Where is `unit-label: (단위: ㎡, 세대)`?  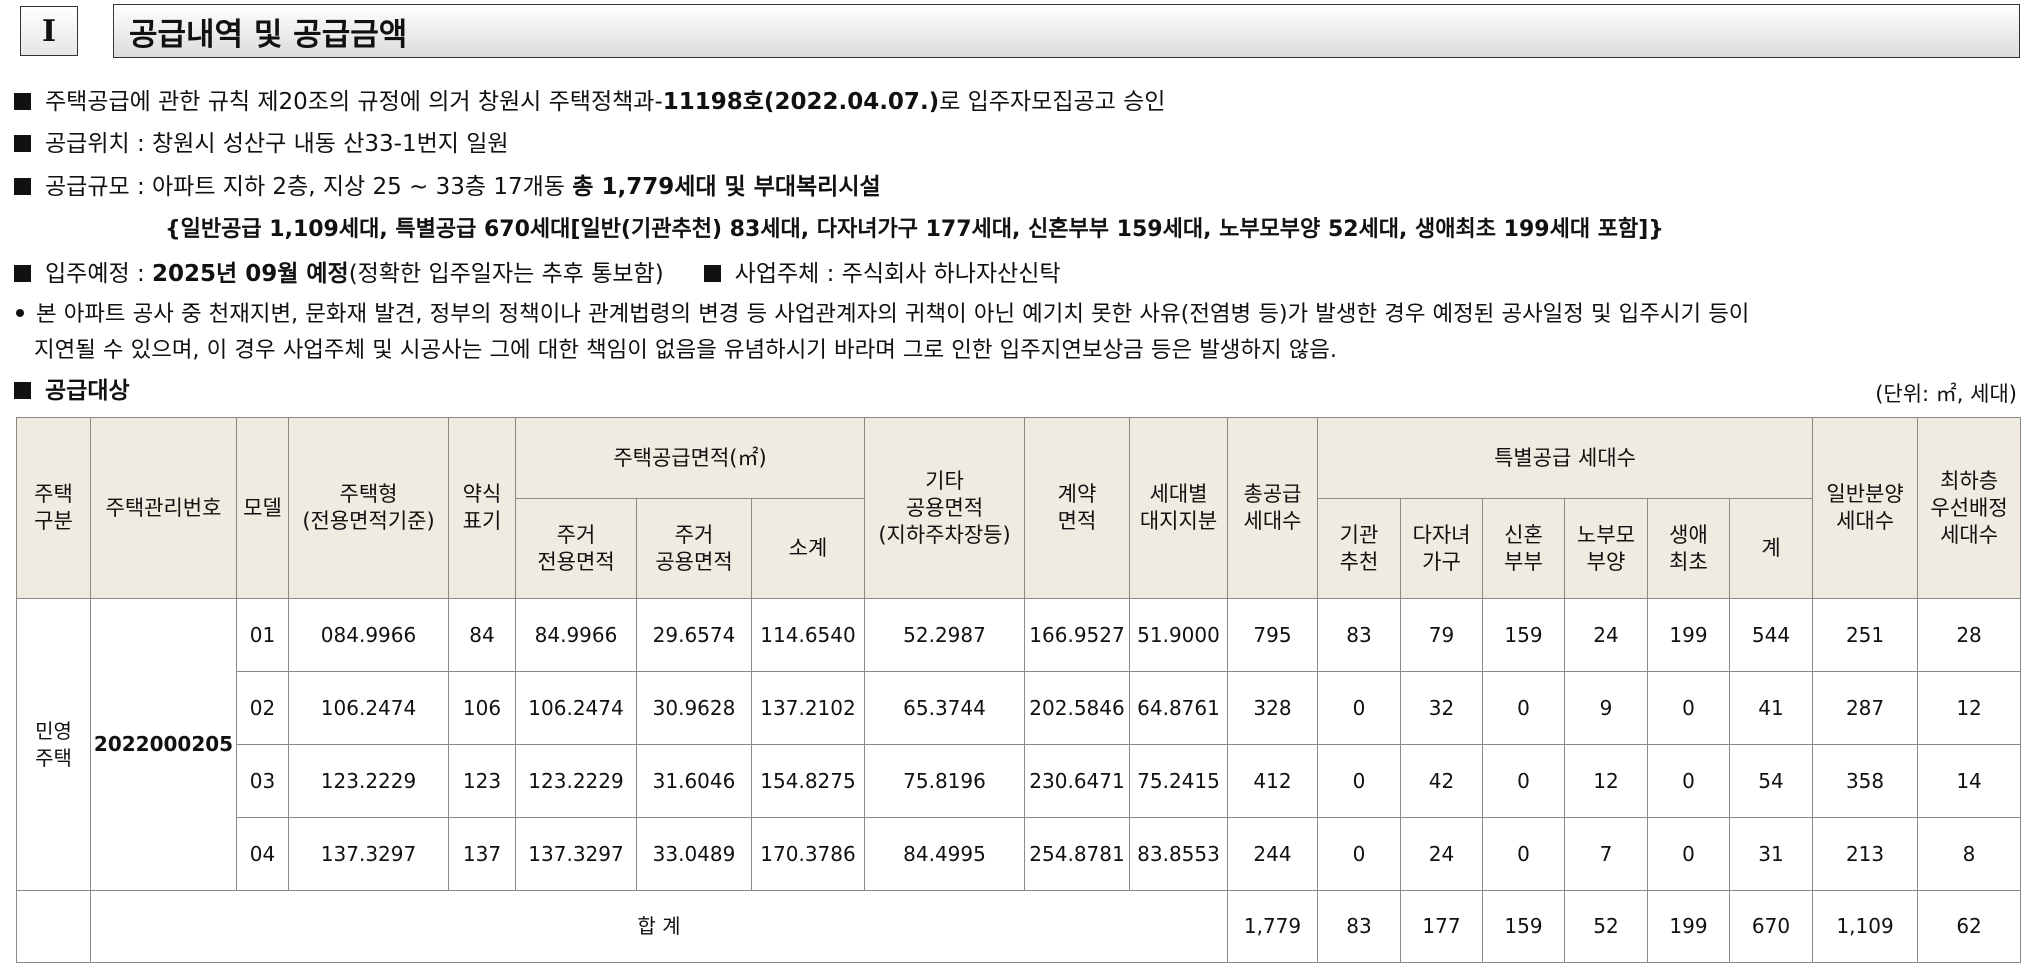
unit-label: (단위: ㎡, 세대) is located at coordinates (1946, 394).